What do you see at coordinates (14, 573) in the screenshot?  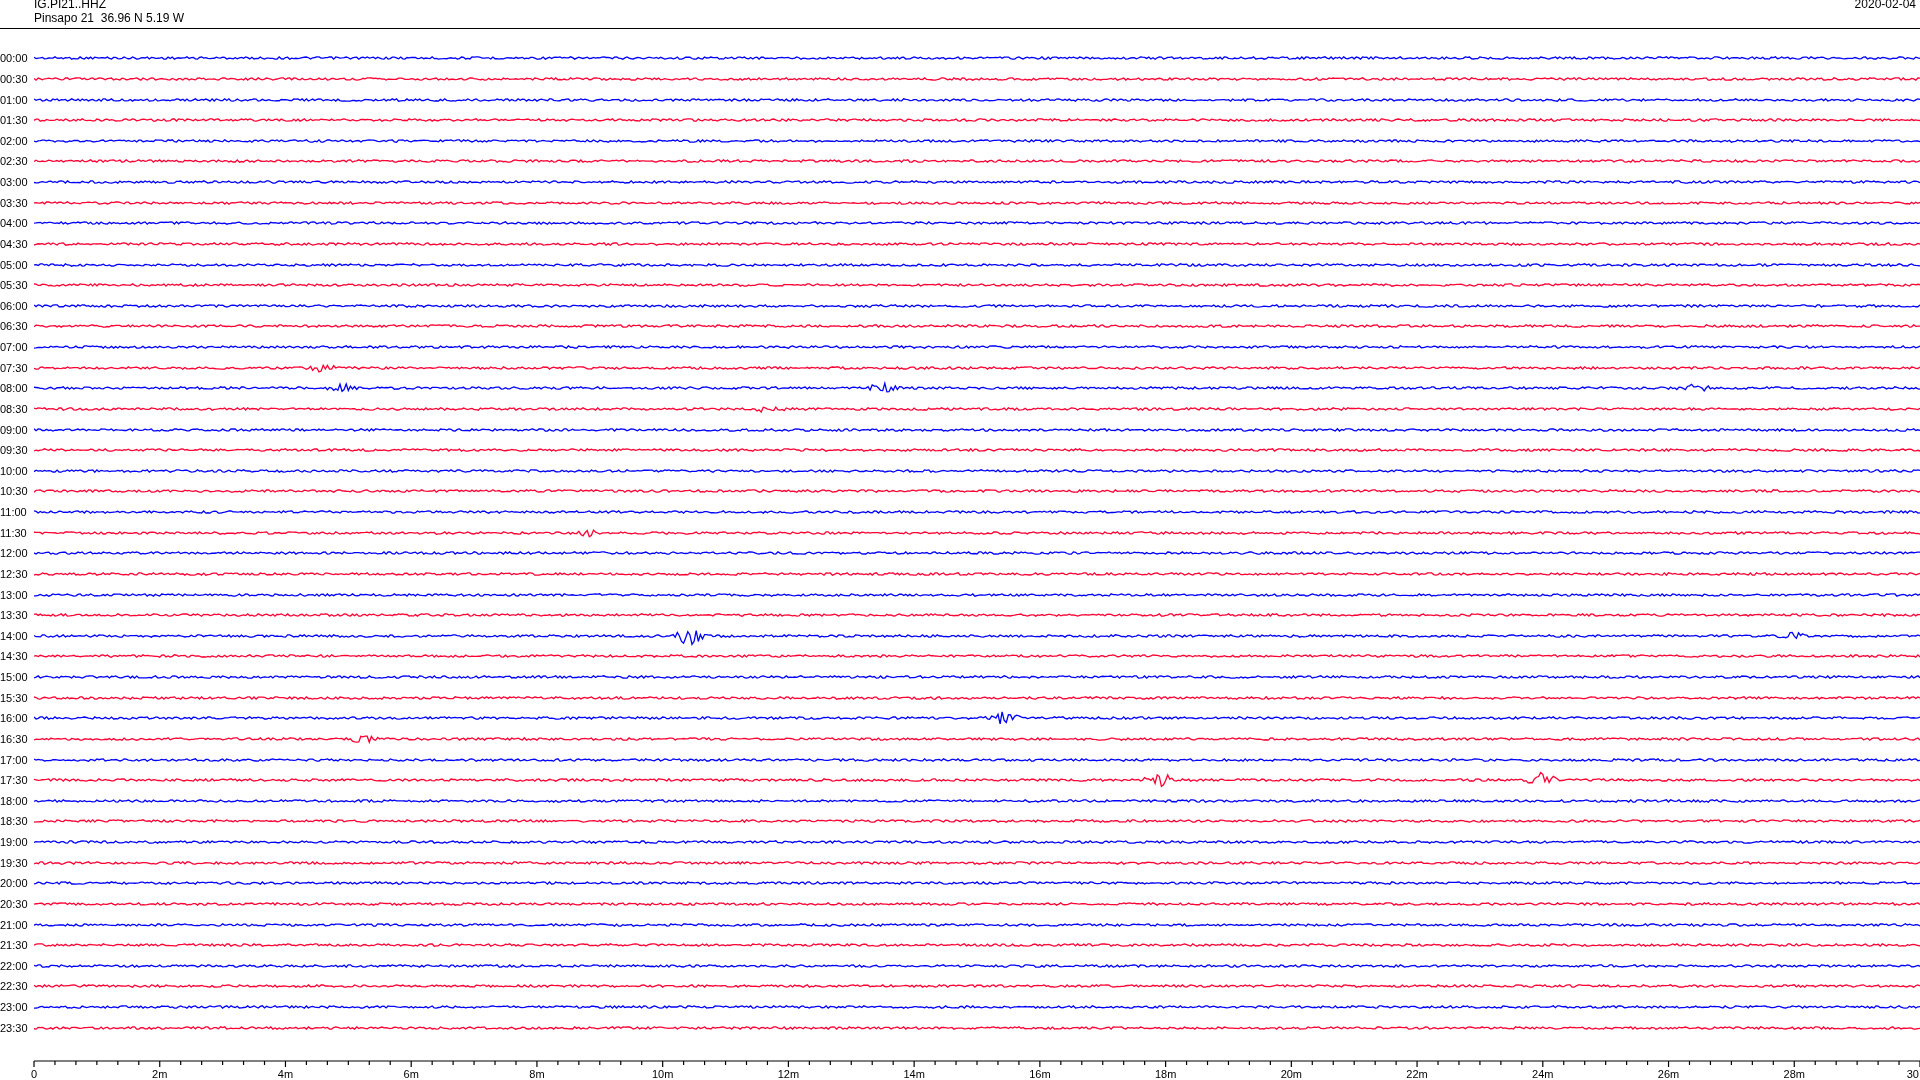 I see `time-label: 12:30` at bounding box center [14, 573].